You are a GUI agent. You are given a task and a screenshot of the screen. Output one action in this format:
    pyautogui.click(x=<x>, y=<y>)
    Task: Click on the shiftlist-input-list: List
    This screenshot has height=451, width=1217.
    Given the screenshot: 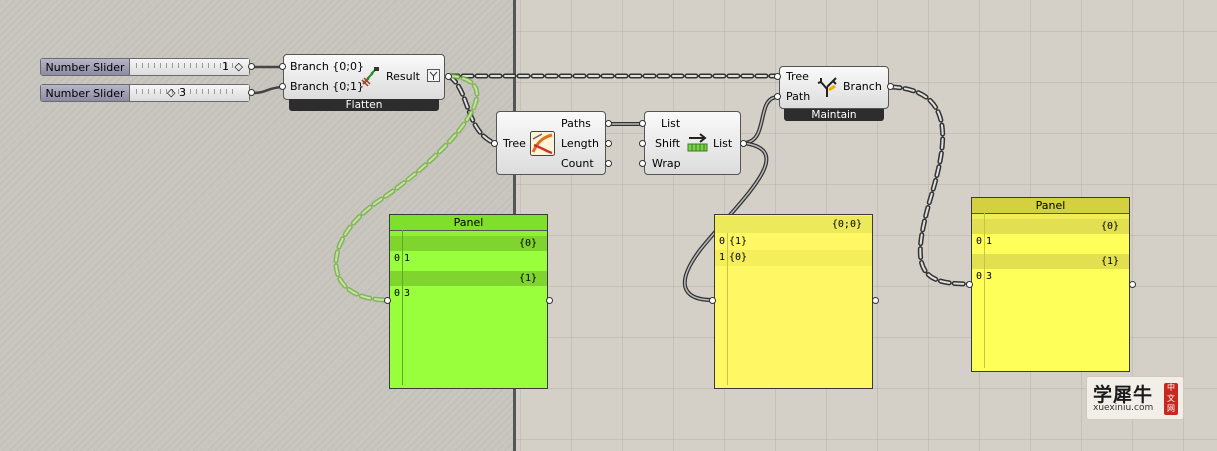 What is the action you would take?
    pyautogui.click(x=670, y=123)
    